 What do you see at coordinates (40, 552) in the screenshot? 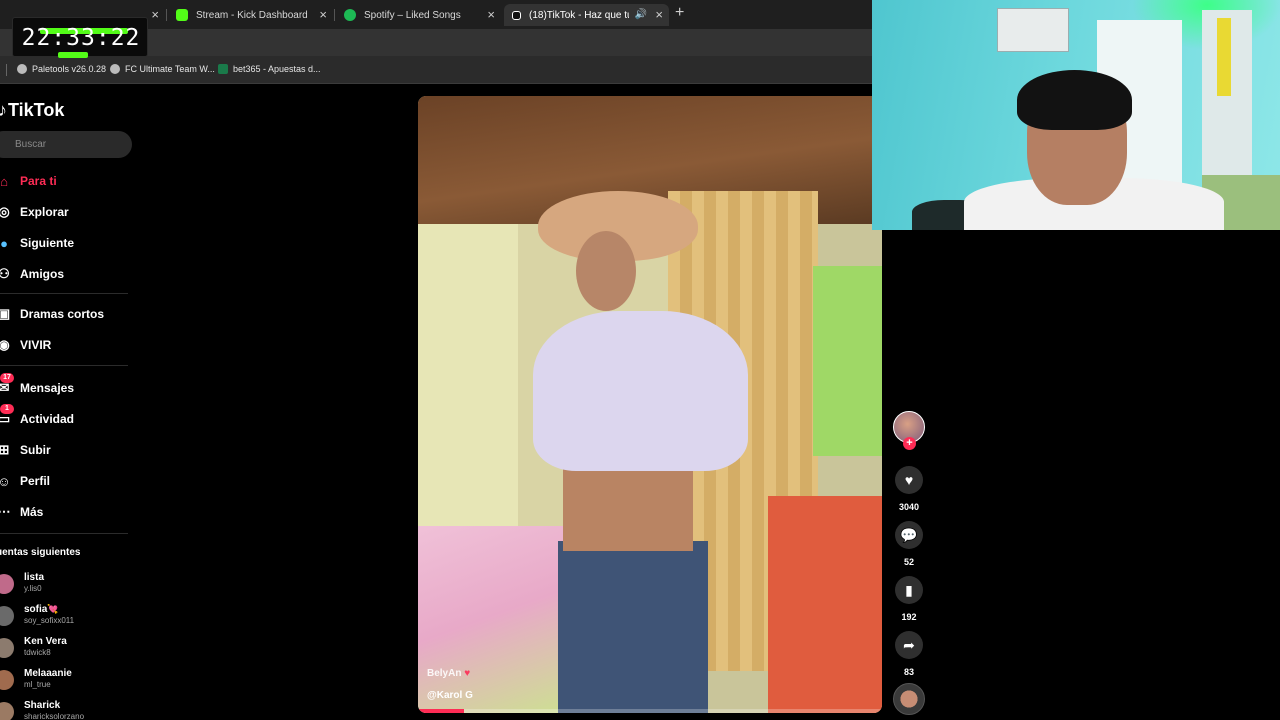
I see `following-section-title: uentas siguientes` at bounding box center [40, 552].